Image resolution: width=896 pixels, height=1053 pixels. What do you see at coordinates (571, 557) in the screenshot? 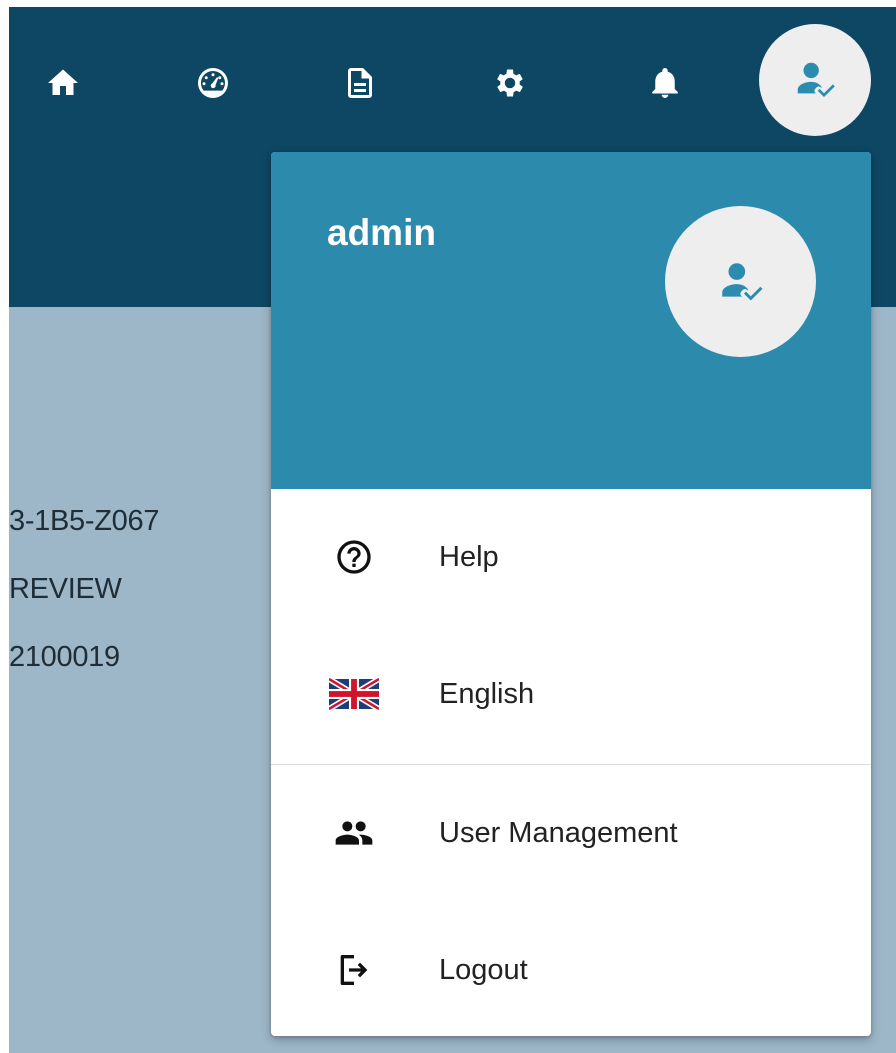
I see `menu-item-help: Help` at bounding box center [571, 557].